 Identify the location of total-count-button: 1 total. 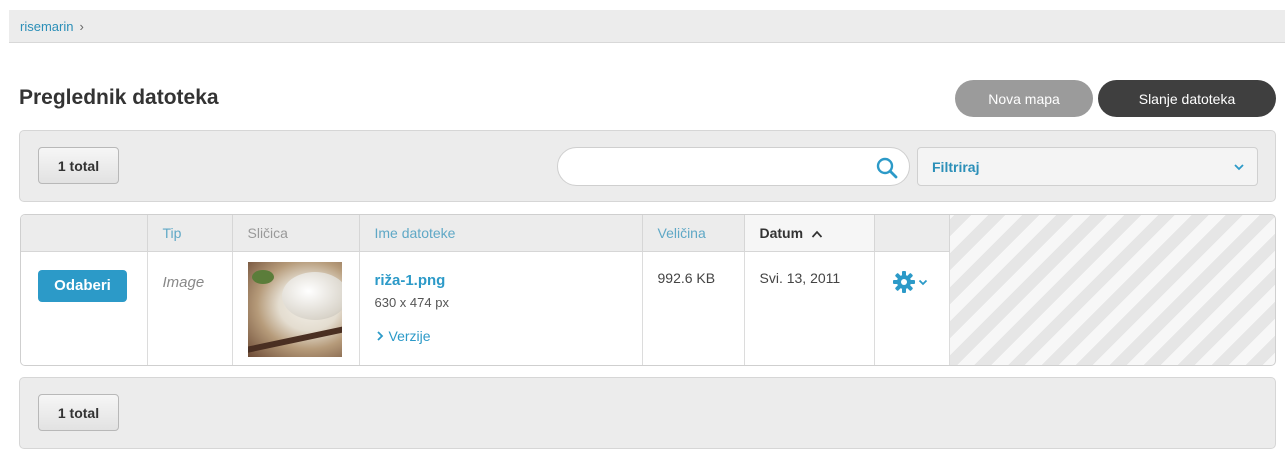
(78, 165).